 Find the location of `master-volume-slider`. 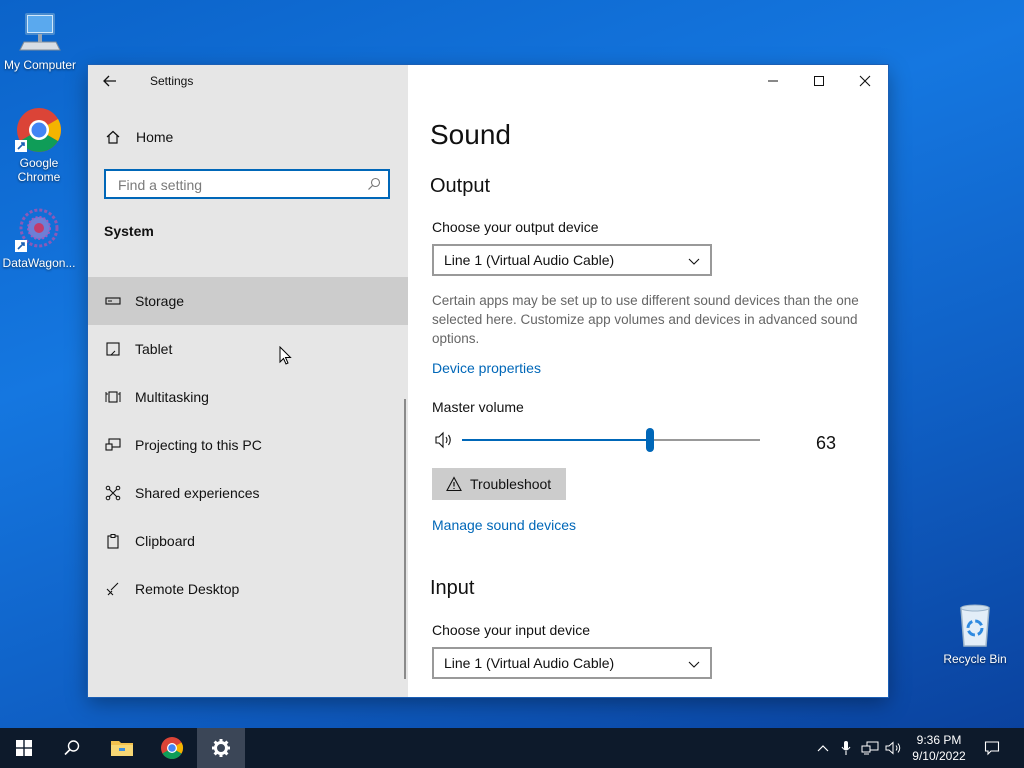

master-volume-slider is located at coordinates (611, 440).